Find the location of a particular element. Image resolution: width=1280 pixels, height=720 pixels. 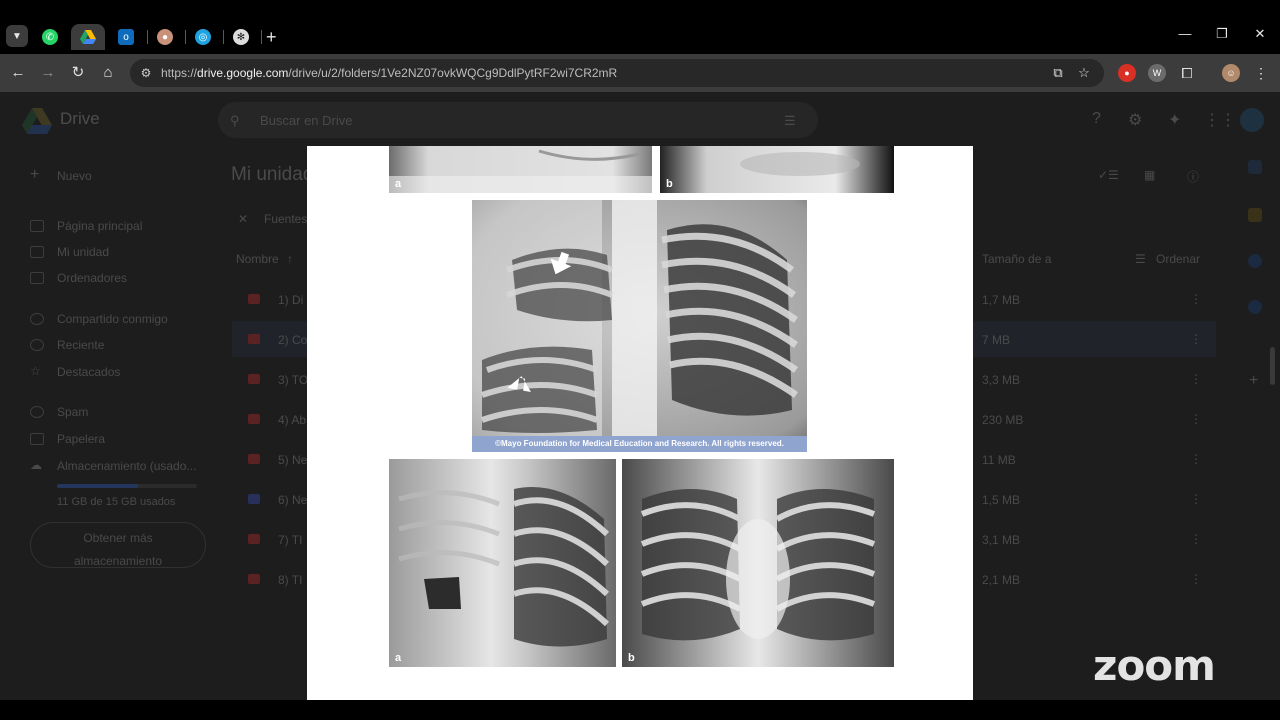

brain-icon: ● is located at coordinates (165, 37).